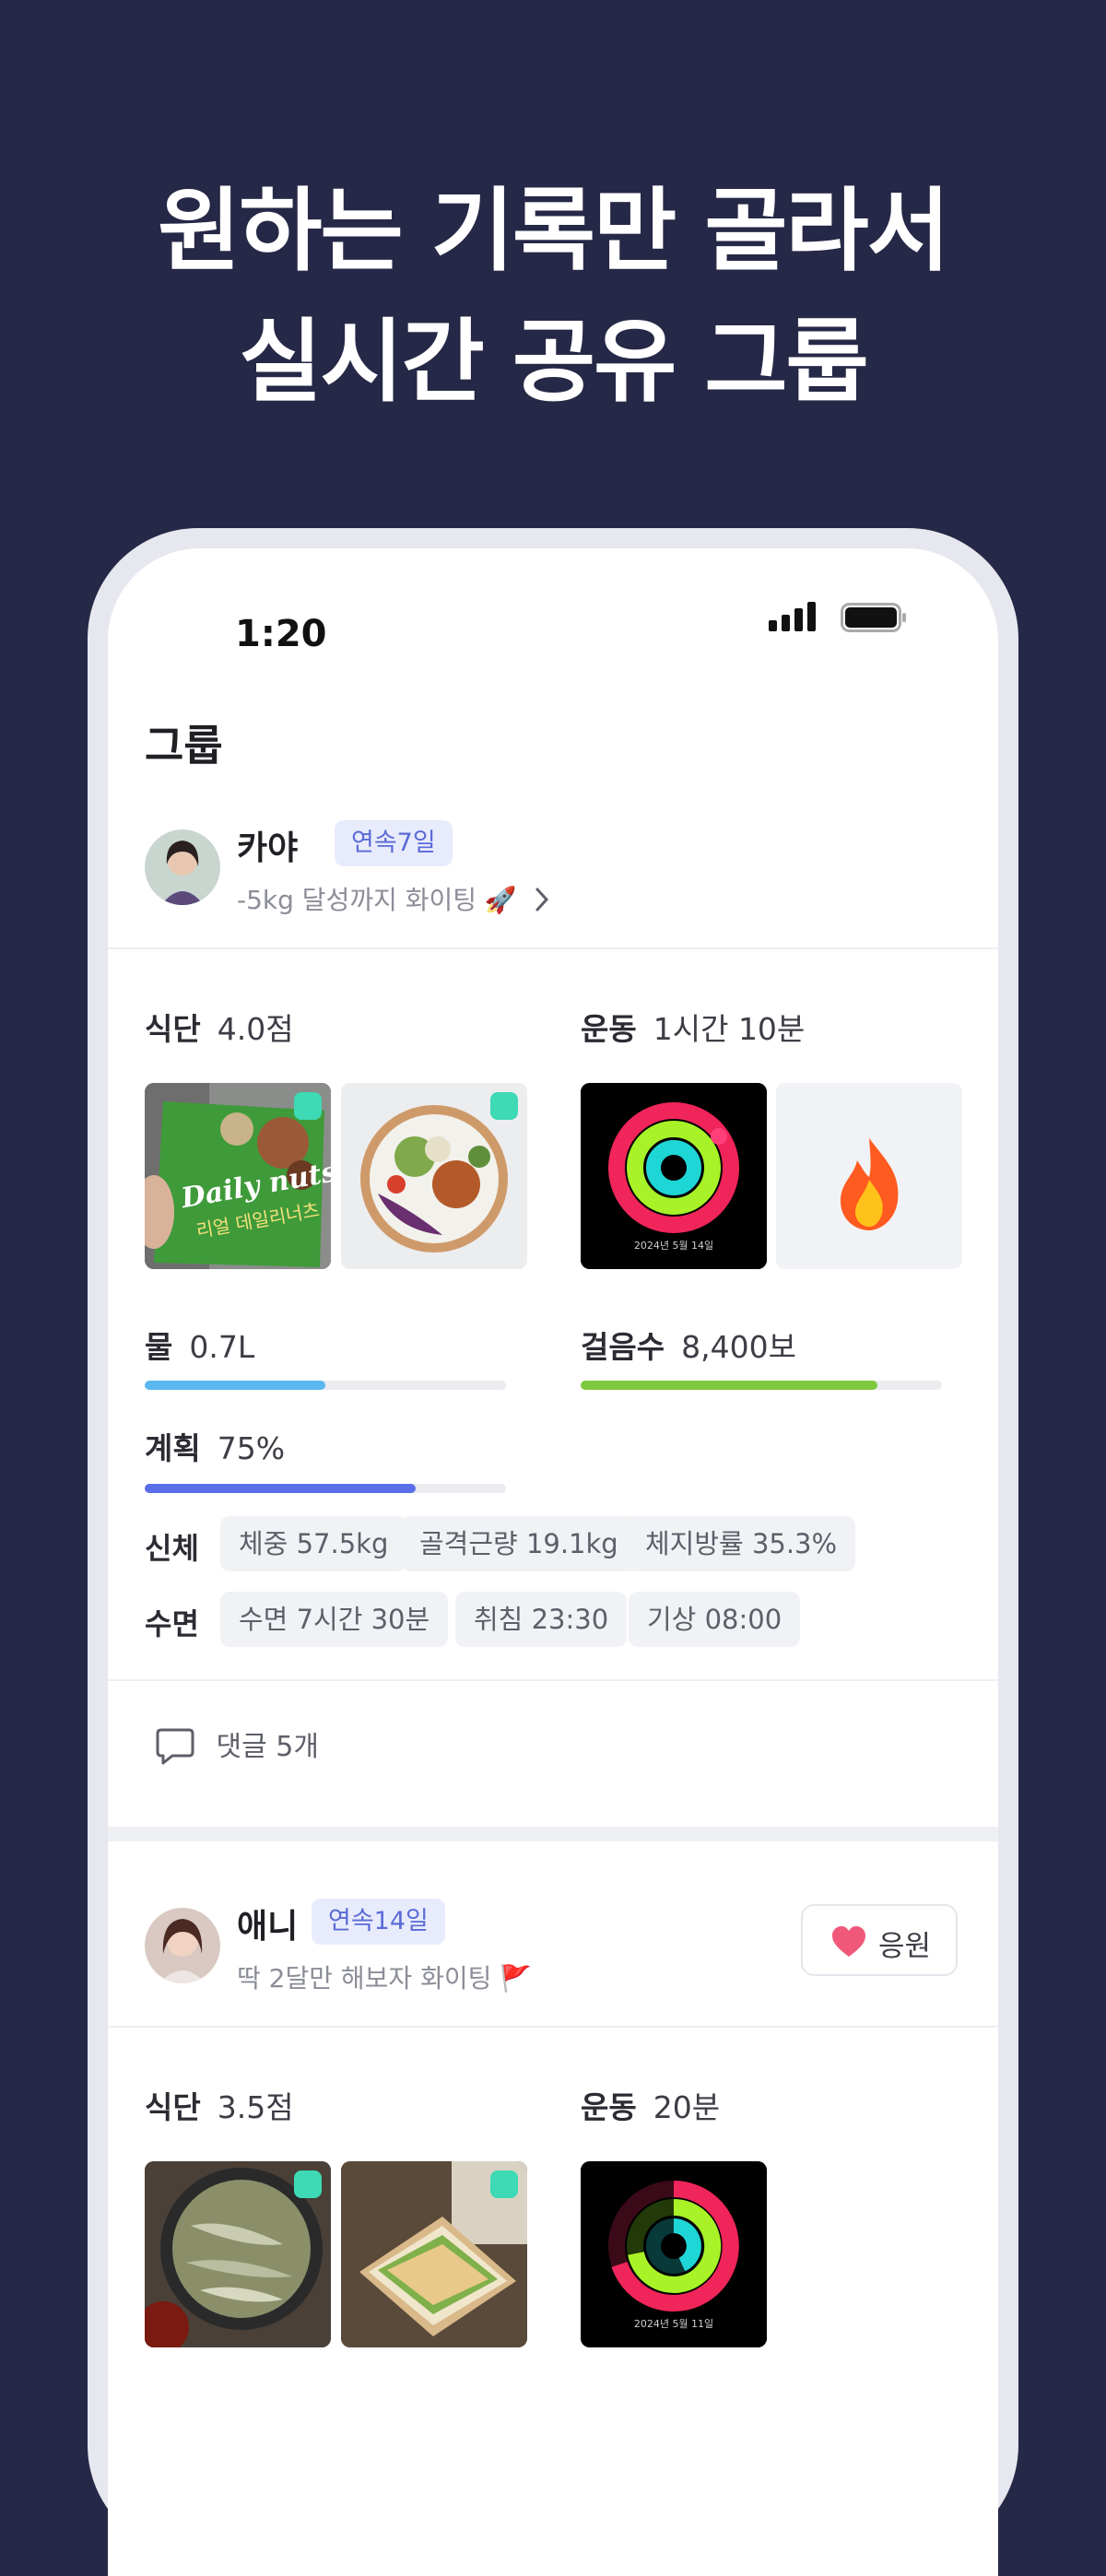 This screenshot has width=1106, height=2576. What do you see at coordinates (729, 1385) in the screenshot?
I see `steps-progress-fill` at bounding box center [729, 1385].